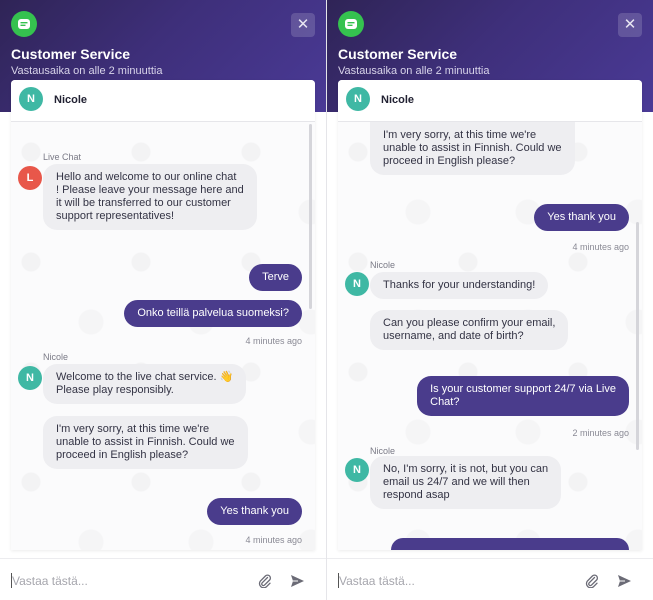  Describe the element at coordinates (459, 285) in the screenshot. I see `incoming-message: Thanks for your understanding!` at that location.